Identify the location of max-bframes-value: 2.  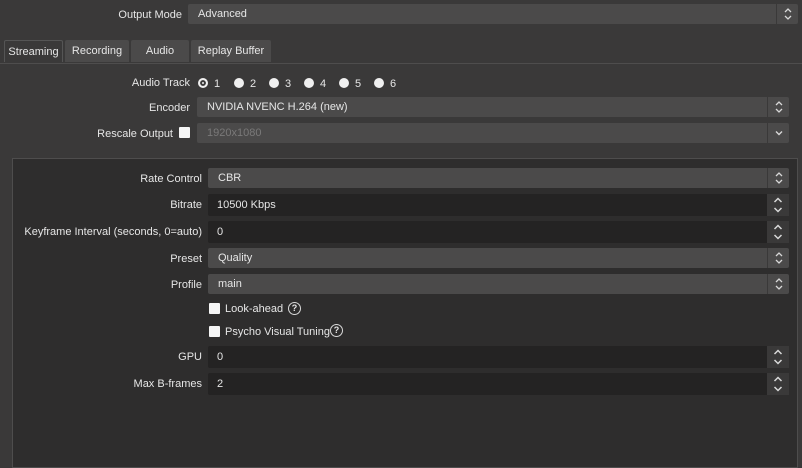
(220, 384).